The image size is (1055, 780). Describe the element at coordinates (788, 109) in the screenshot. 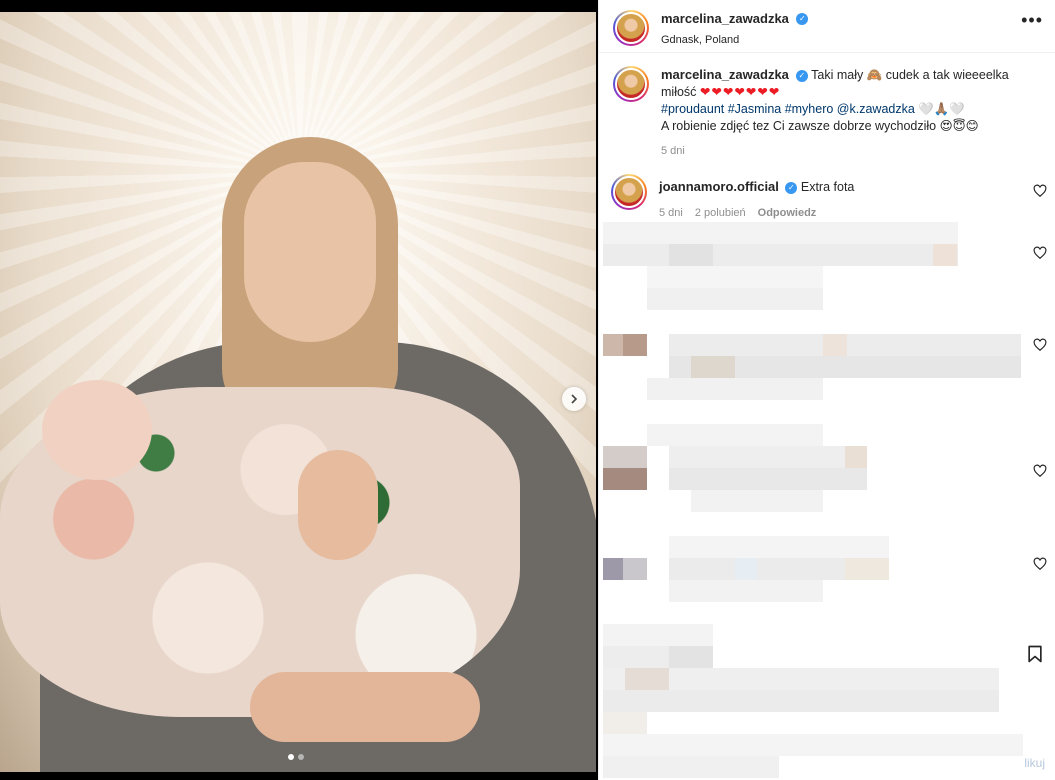

I see `caption-hashtags: #proudaunt #Jasmina #myhero @k.zawadzka` at that location.